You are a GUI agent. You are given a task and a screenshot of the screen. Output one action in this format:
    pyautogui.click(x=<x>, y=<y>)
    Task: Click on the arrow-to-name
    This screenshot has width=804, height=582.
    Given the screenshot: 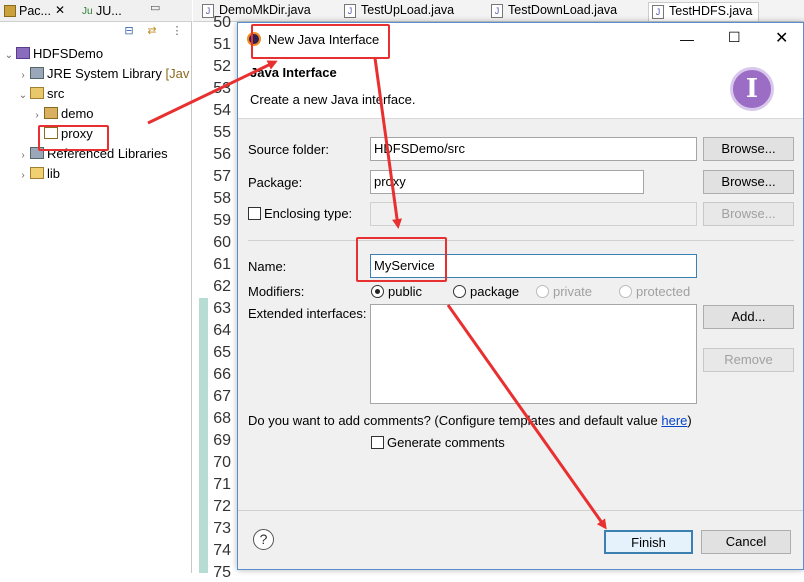 What is the action you would take?
    pyautogui.click(x=388, y=143)
    